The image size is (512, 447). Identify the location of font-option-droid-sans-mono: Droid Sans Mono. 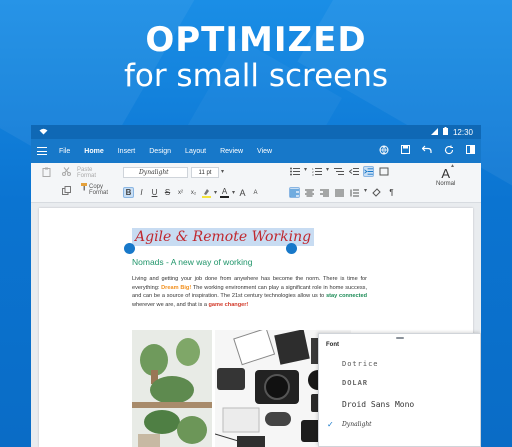
(399, 404).